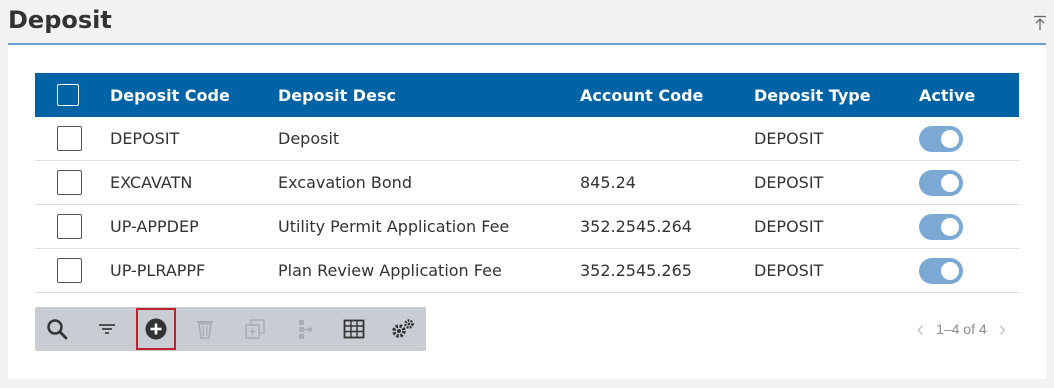 This screenshot has height=388, width=1054. What do you see at coordinates (230, 329) in the screenshot?
I see `grid-toolbar` at bounding box center [230, 329].